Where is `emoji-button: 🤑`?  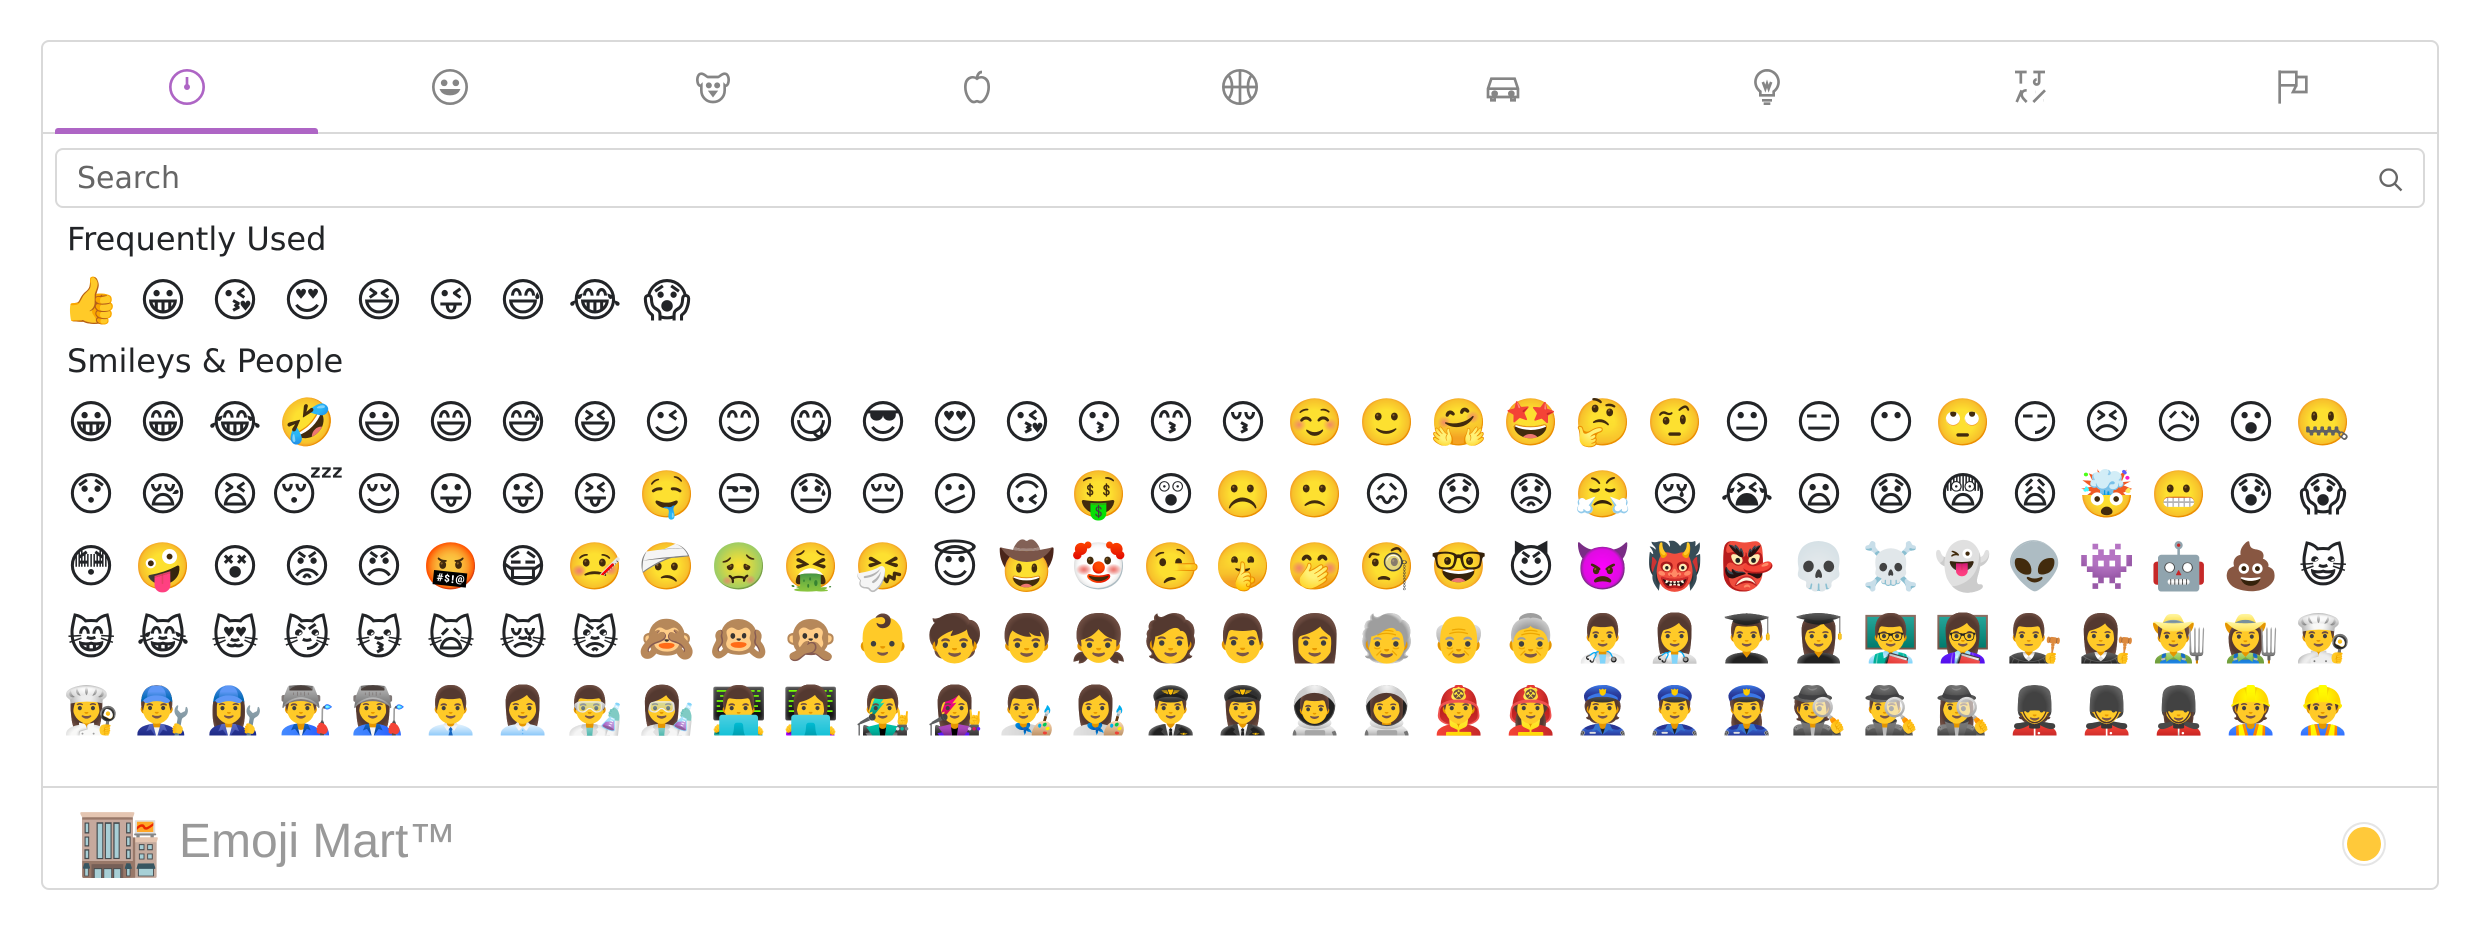 emoji-button: 🤑 is located at coordinates (1099, 494).